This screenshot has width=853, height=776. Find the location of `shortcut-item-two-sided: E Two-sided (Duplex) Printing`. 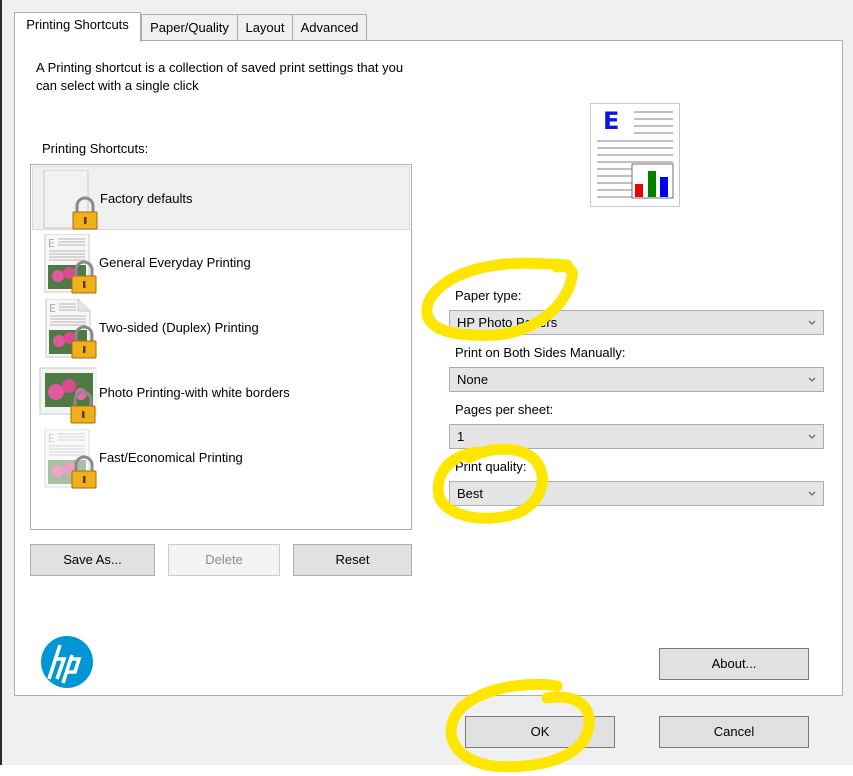

shortcut-item-two-sided: E Two-sided (Duplex) Printing is located at coordinates (221, 328).